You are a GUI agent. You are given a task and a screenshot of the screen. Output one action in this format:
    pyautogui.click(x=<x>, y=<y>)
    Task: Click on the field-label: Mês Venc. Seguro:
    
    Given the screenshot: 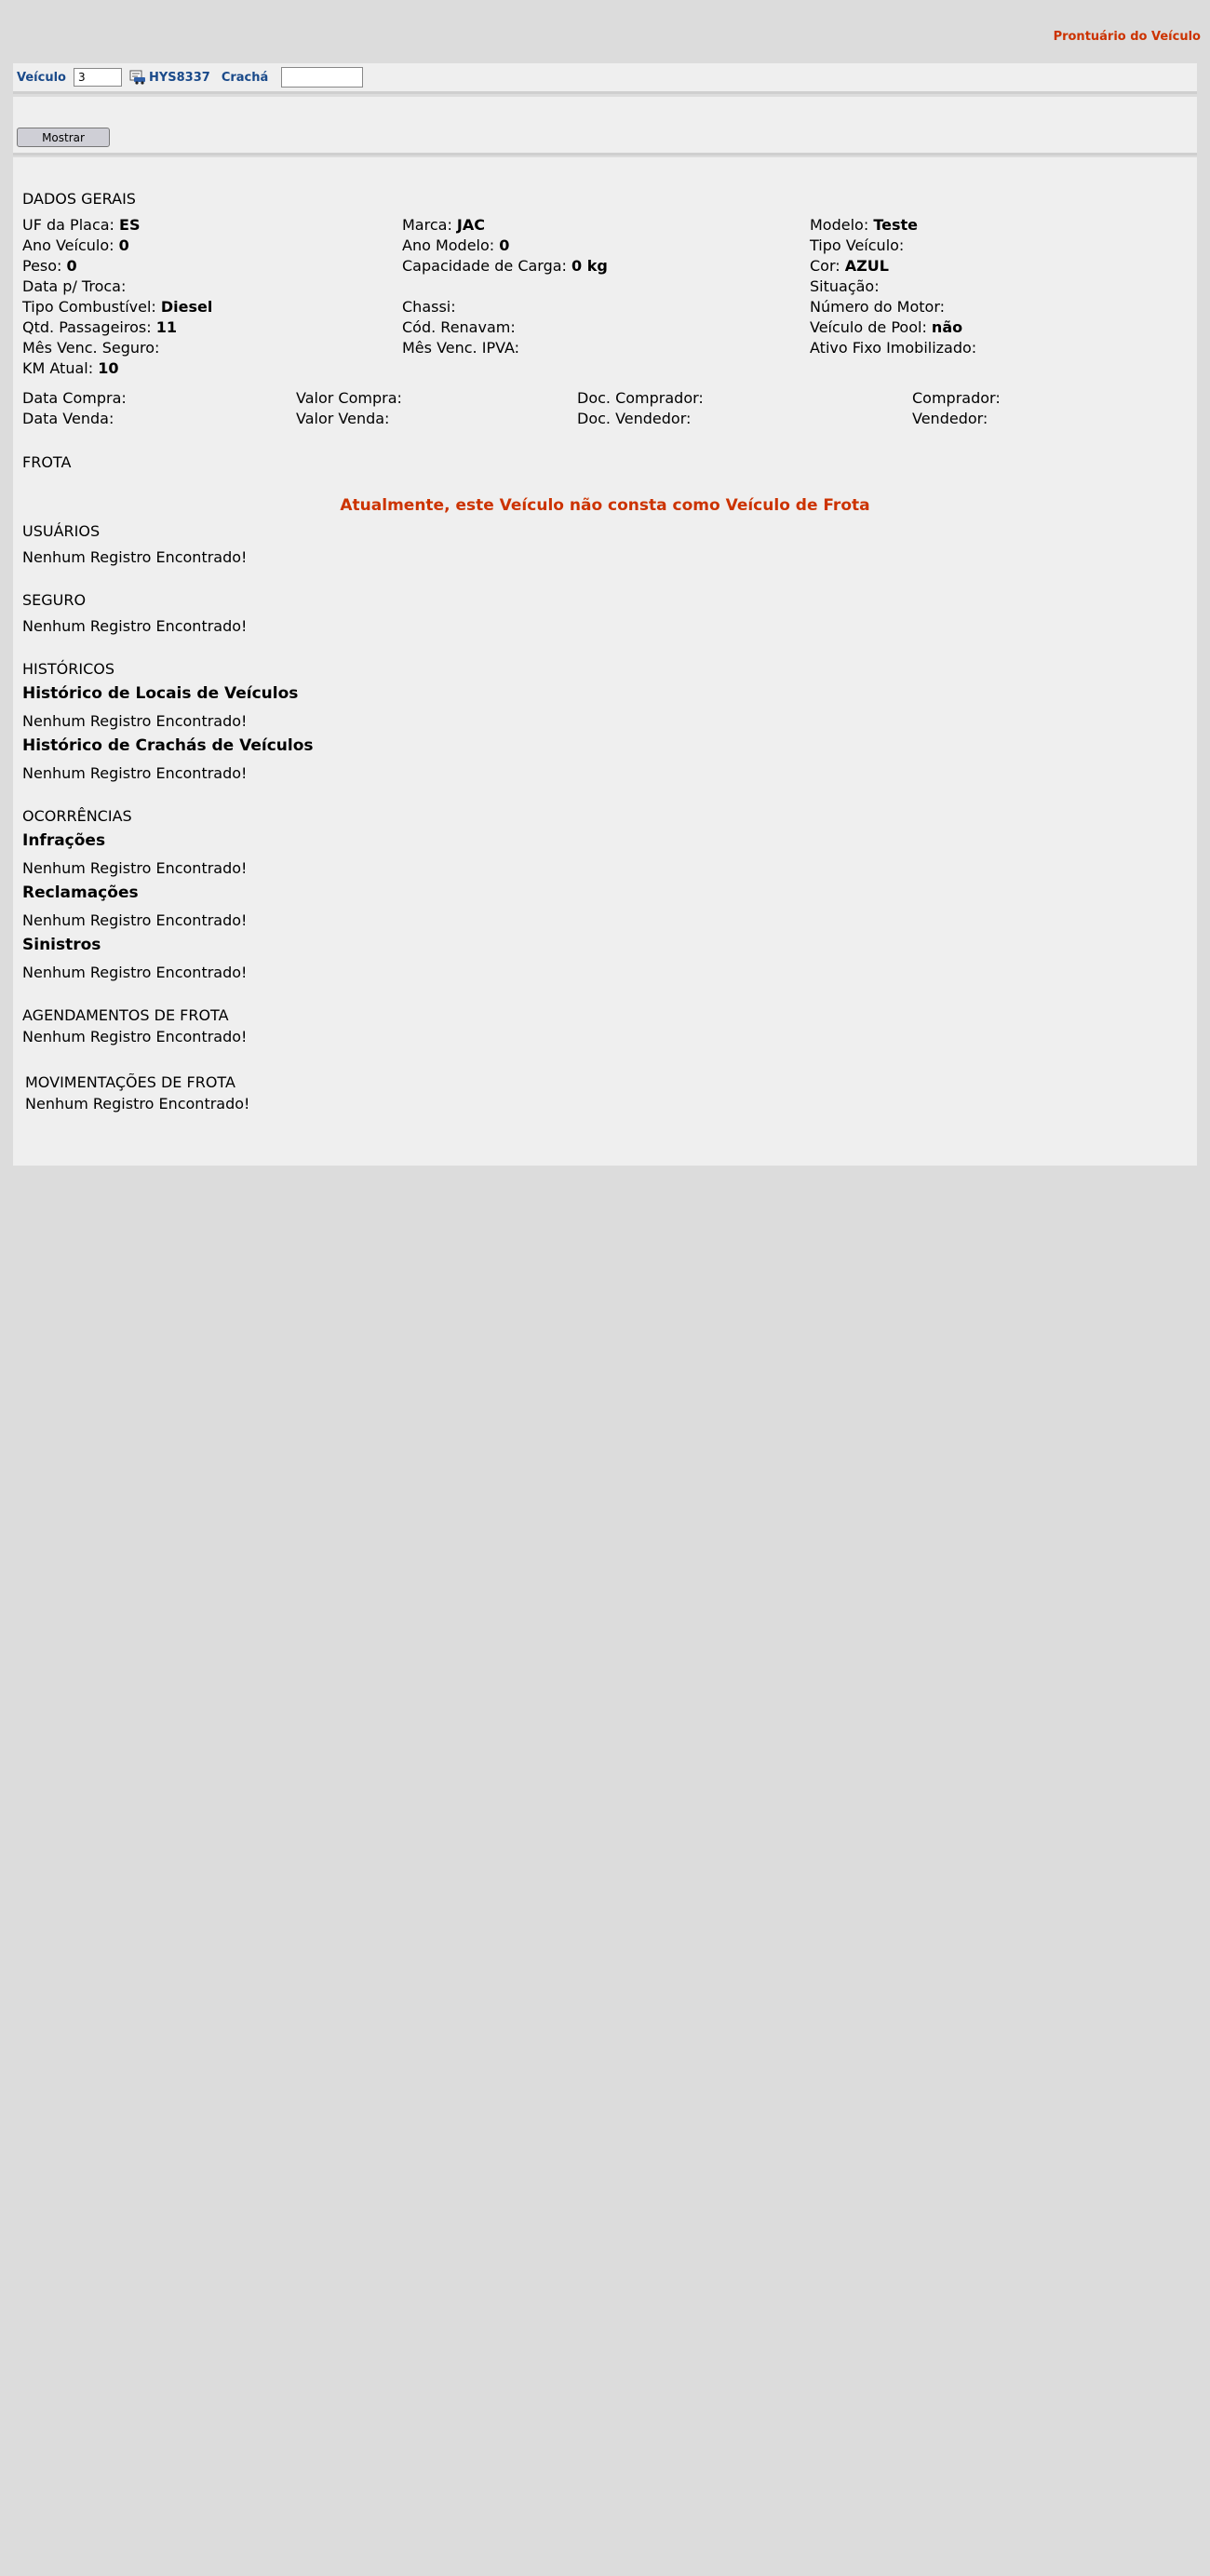 What is the action you would take?
    pyautogui.click(x=91, y=348)
    